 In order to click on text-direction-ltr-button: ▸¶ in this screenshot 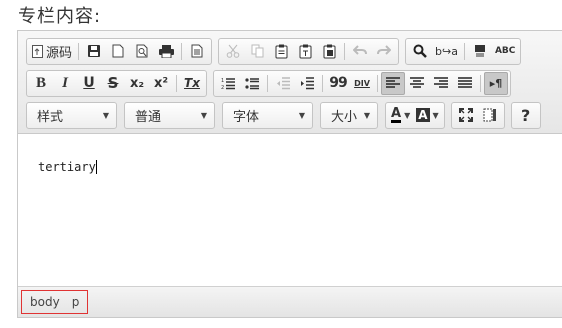, I will do `click(496, 83)`.